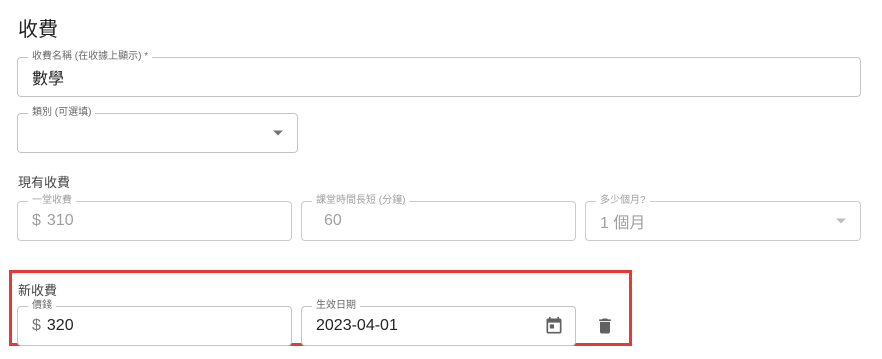  Describe the element at coordinates (554, 326) in the screenshot. I see `calendar-icon` at that location.